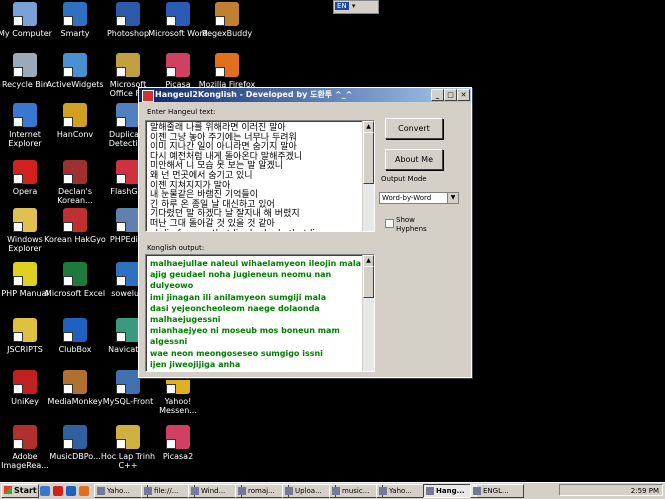 The height and width of the screenshot is (499, 665). I want to click on desktop-icon: Mozilla Firefox, so click(227, 71).